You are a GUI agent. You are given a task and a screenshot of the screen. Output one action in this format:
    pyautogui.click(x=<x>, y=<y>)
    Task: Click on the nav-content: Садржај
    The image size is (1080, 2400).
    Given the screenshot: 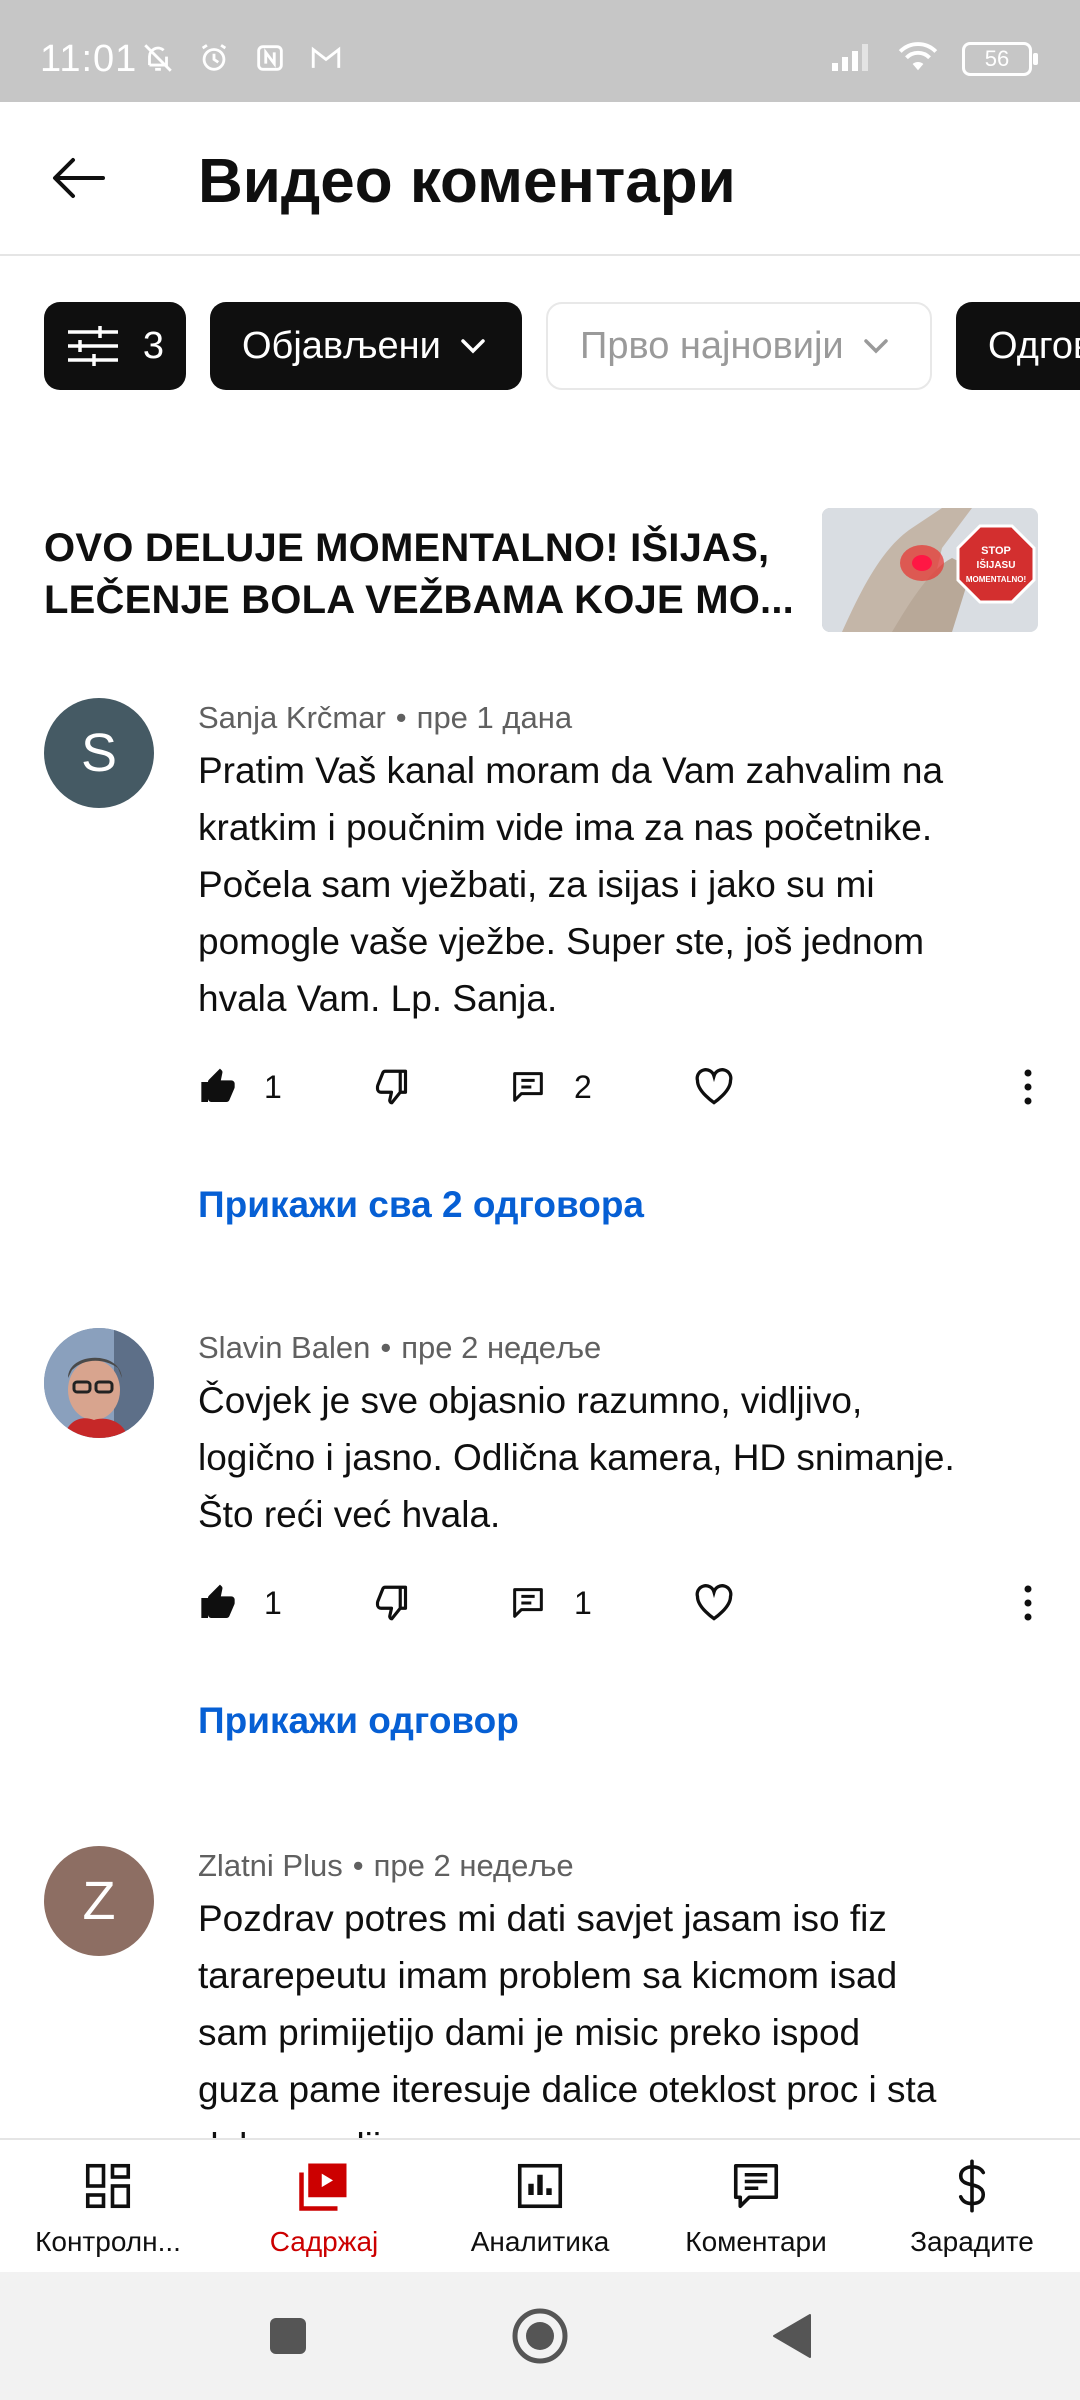 What is the action you would take?
    pyautogui.click(x=324, y=2207)
    